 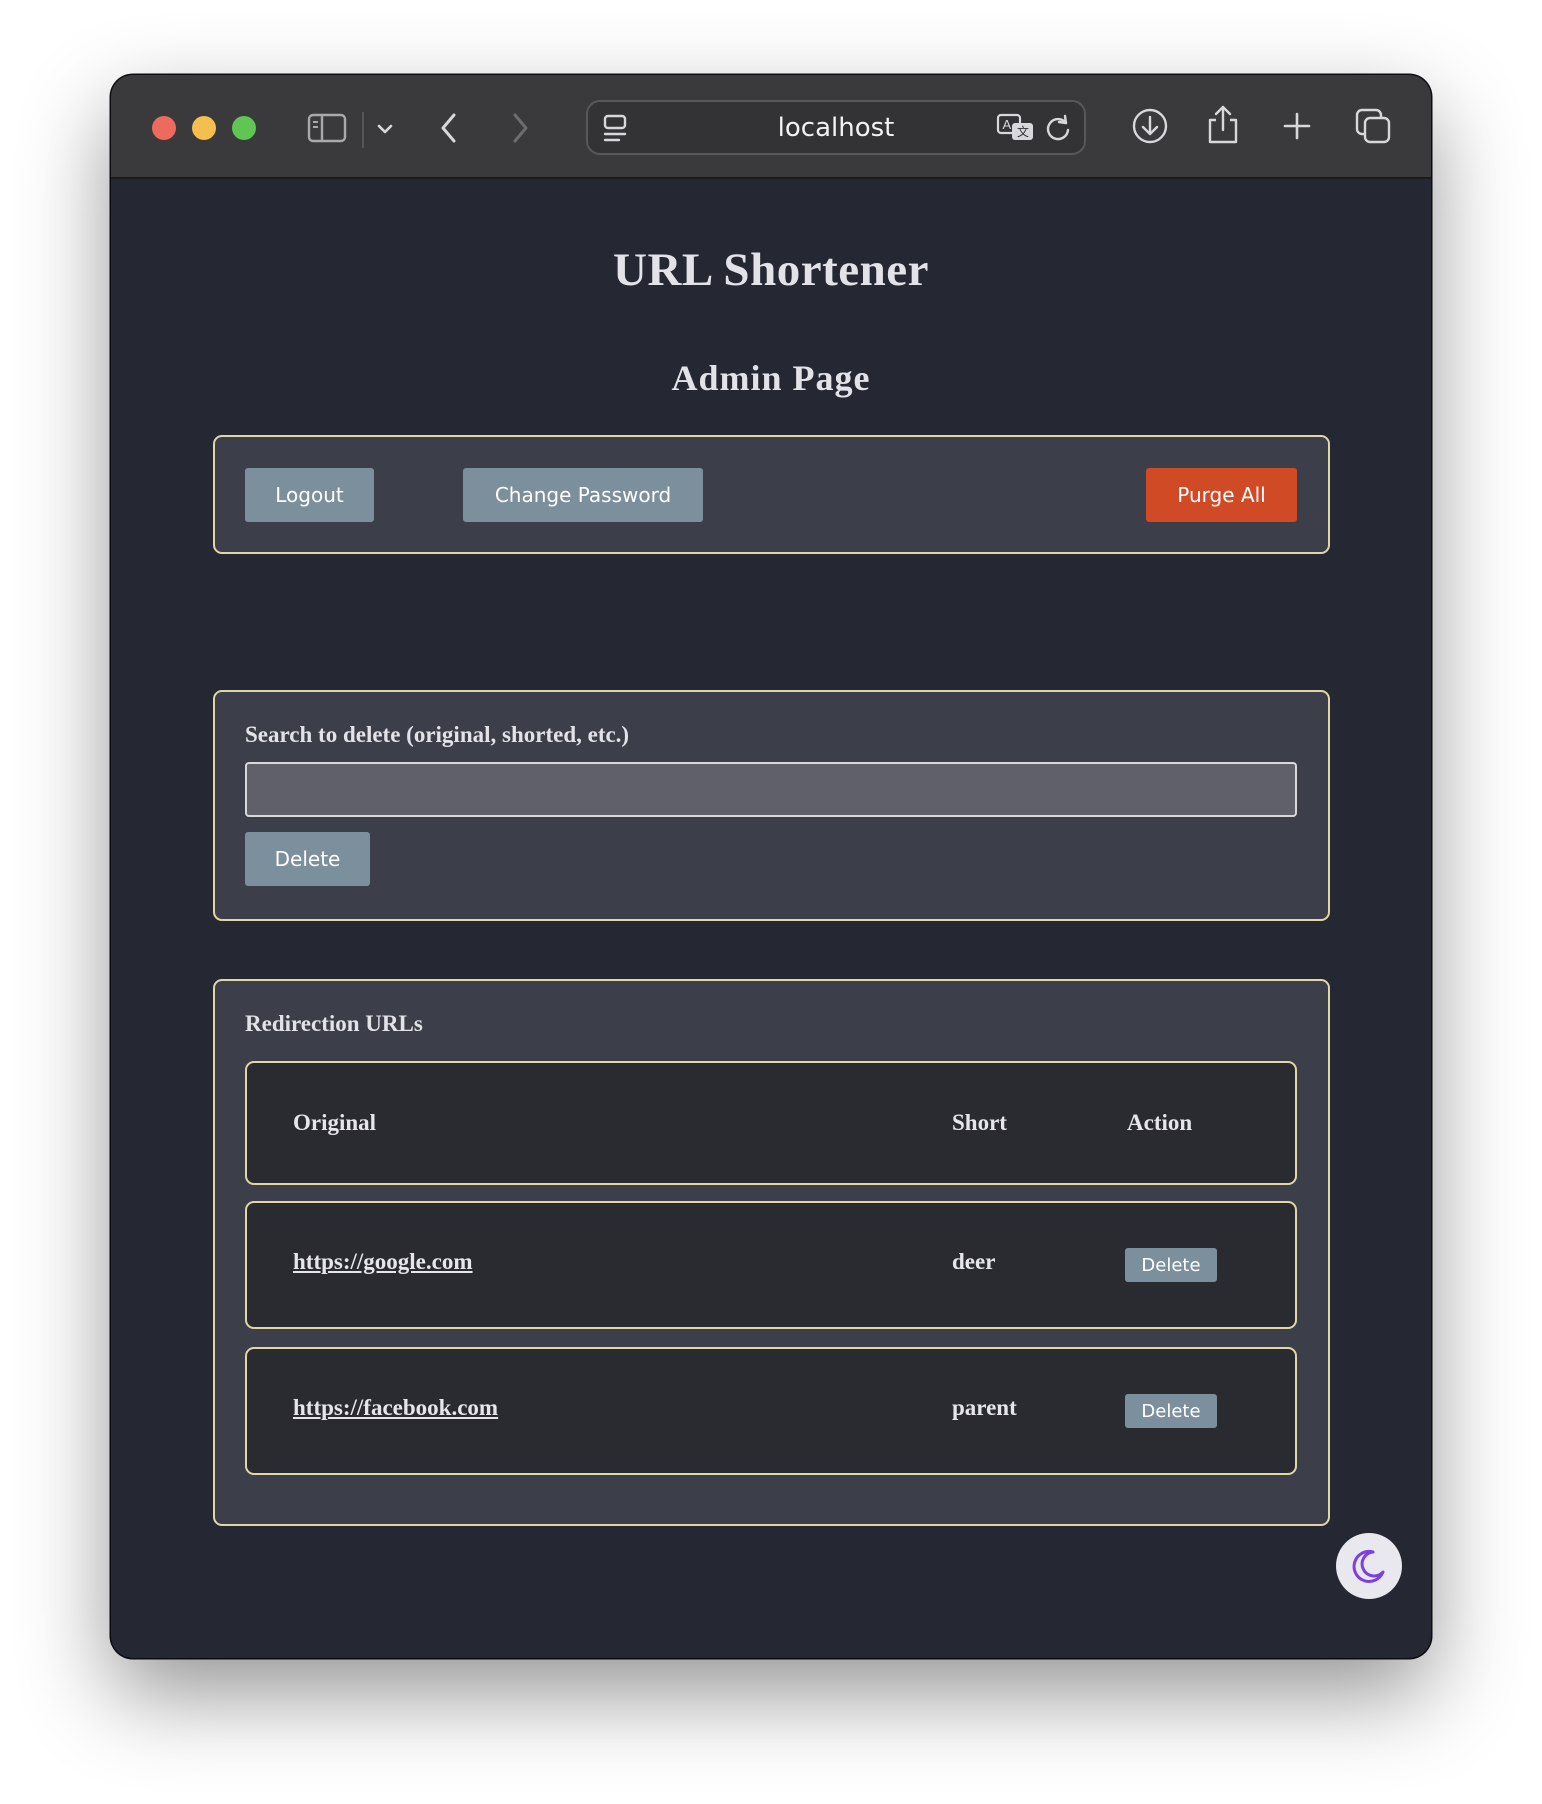 I want to click on svg-text: A, so click(x=1007, y=124).